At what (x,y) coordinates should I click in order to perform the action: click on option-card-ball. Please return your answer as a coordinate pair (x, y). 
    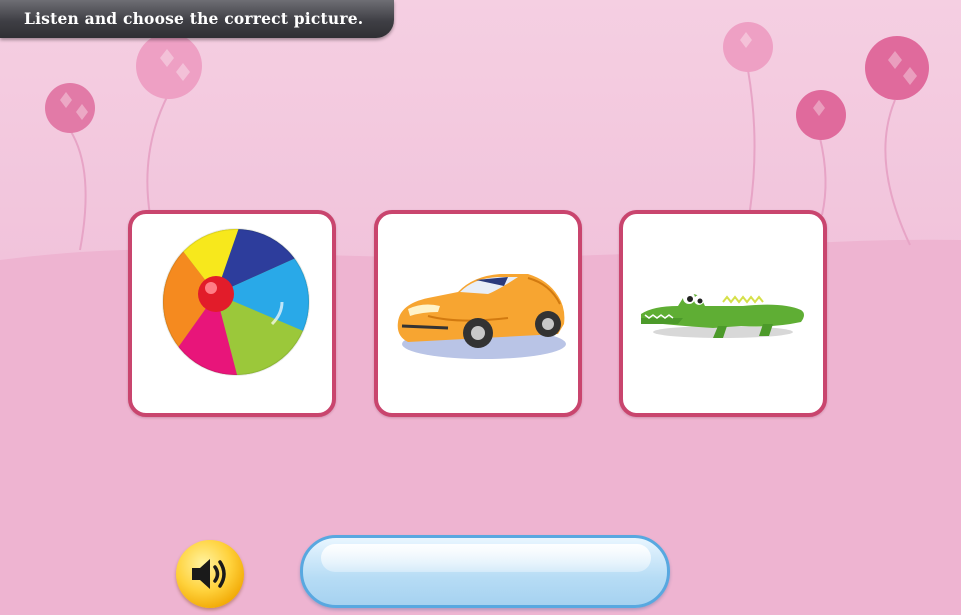
    Looking at the image, I should click on (232, 313).